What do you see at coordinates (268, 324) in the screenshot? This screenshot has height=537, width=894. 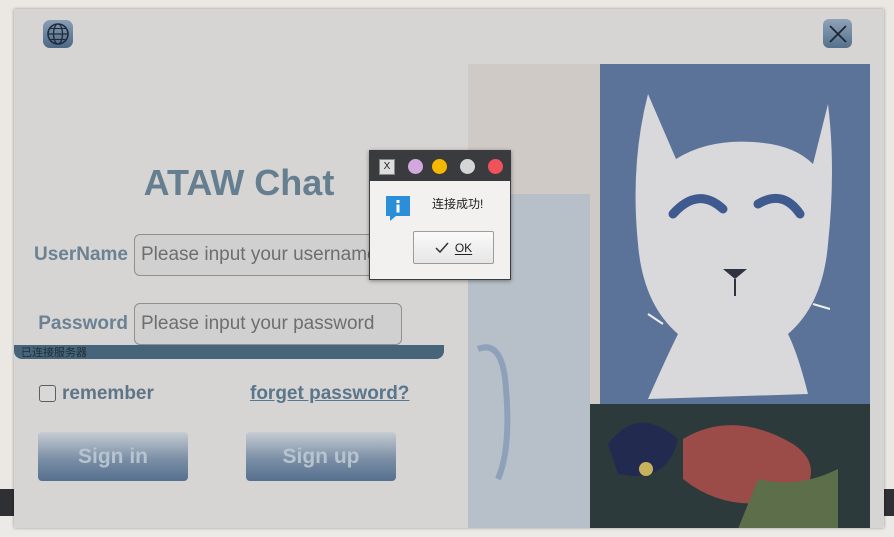 I see `password-input` at bounding box center [268, 324].